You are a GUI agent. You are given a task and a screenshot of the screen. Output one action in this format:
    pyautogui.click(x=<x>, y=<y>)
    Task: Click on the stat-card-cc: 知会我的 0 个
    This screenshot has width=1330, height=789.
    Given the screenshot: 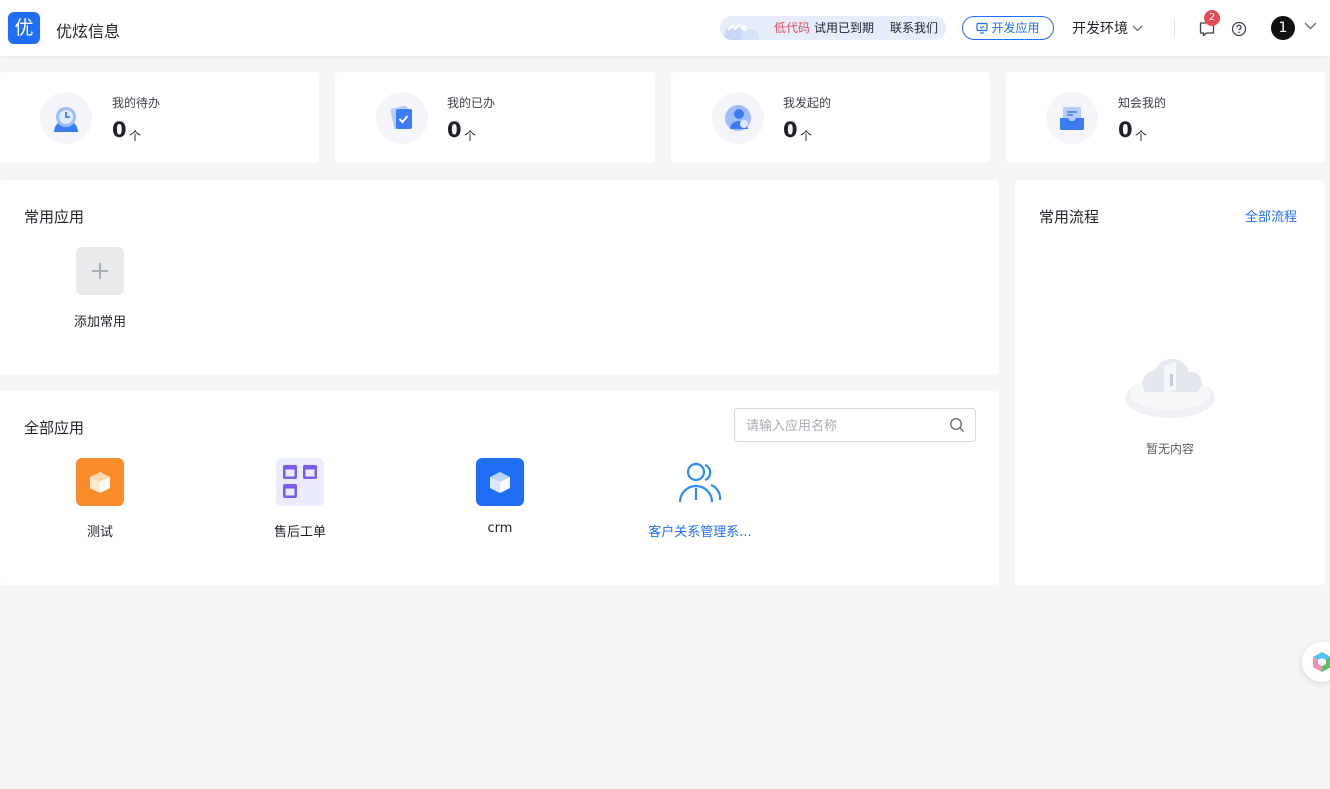 What is the action you would take?
    pyautogui.click(x=1165, y=117)
    